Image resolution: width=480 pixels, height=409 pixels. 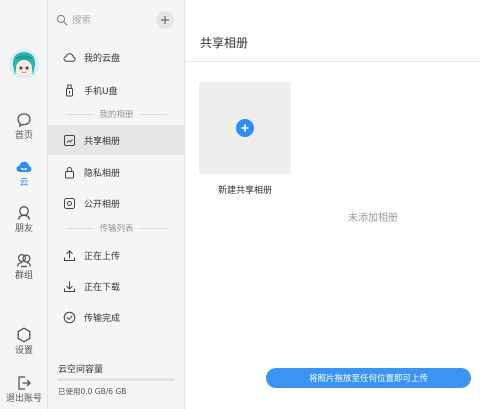 I want to click on rail-item-logout: 退出账号, so click(x=24, y=389).